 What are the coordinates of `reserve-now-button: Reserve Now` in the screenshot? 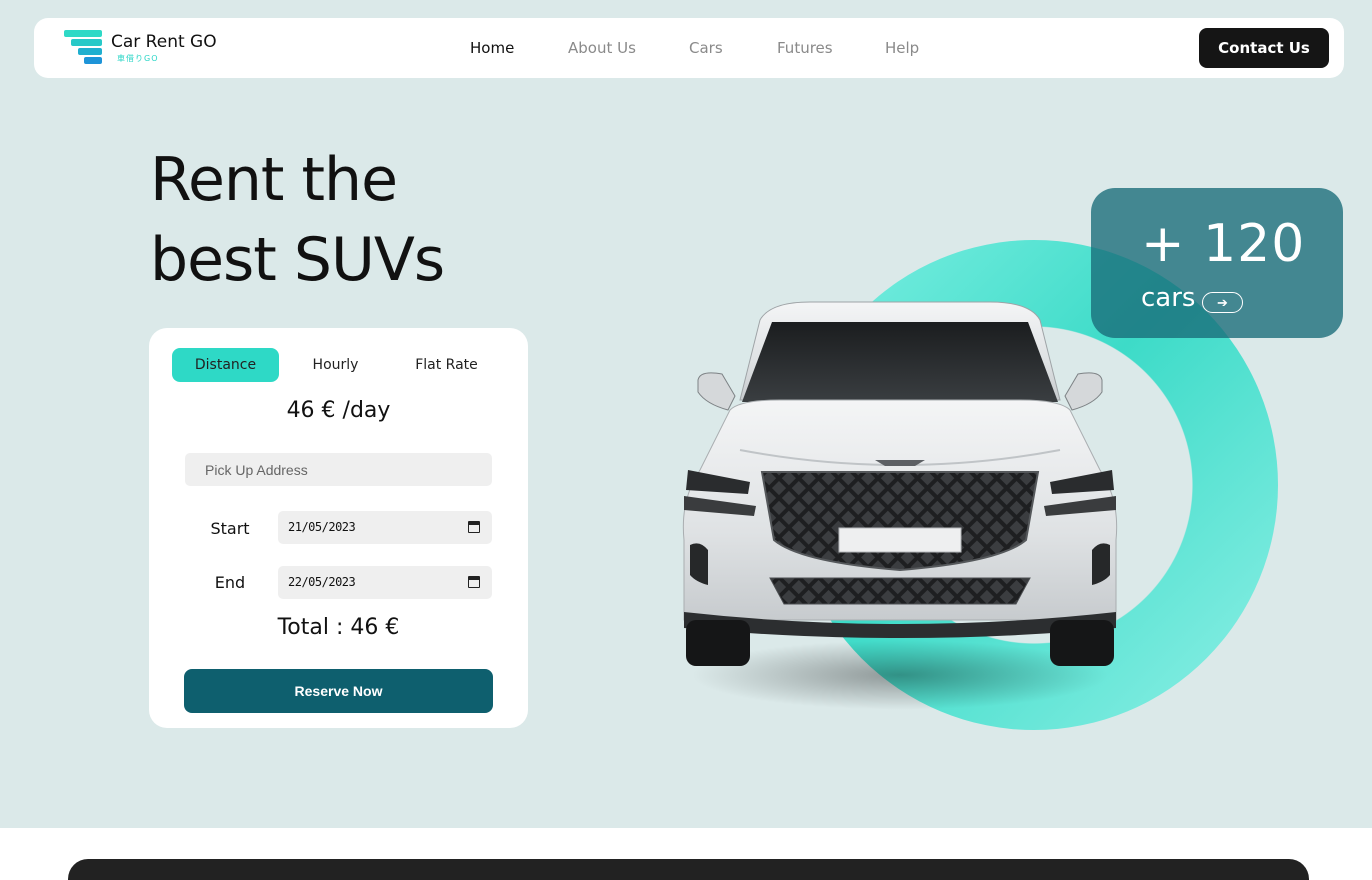 It's located at (338, 691).